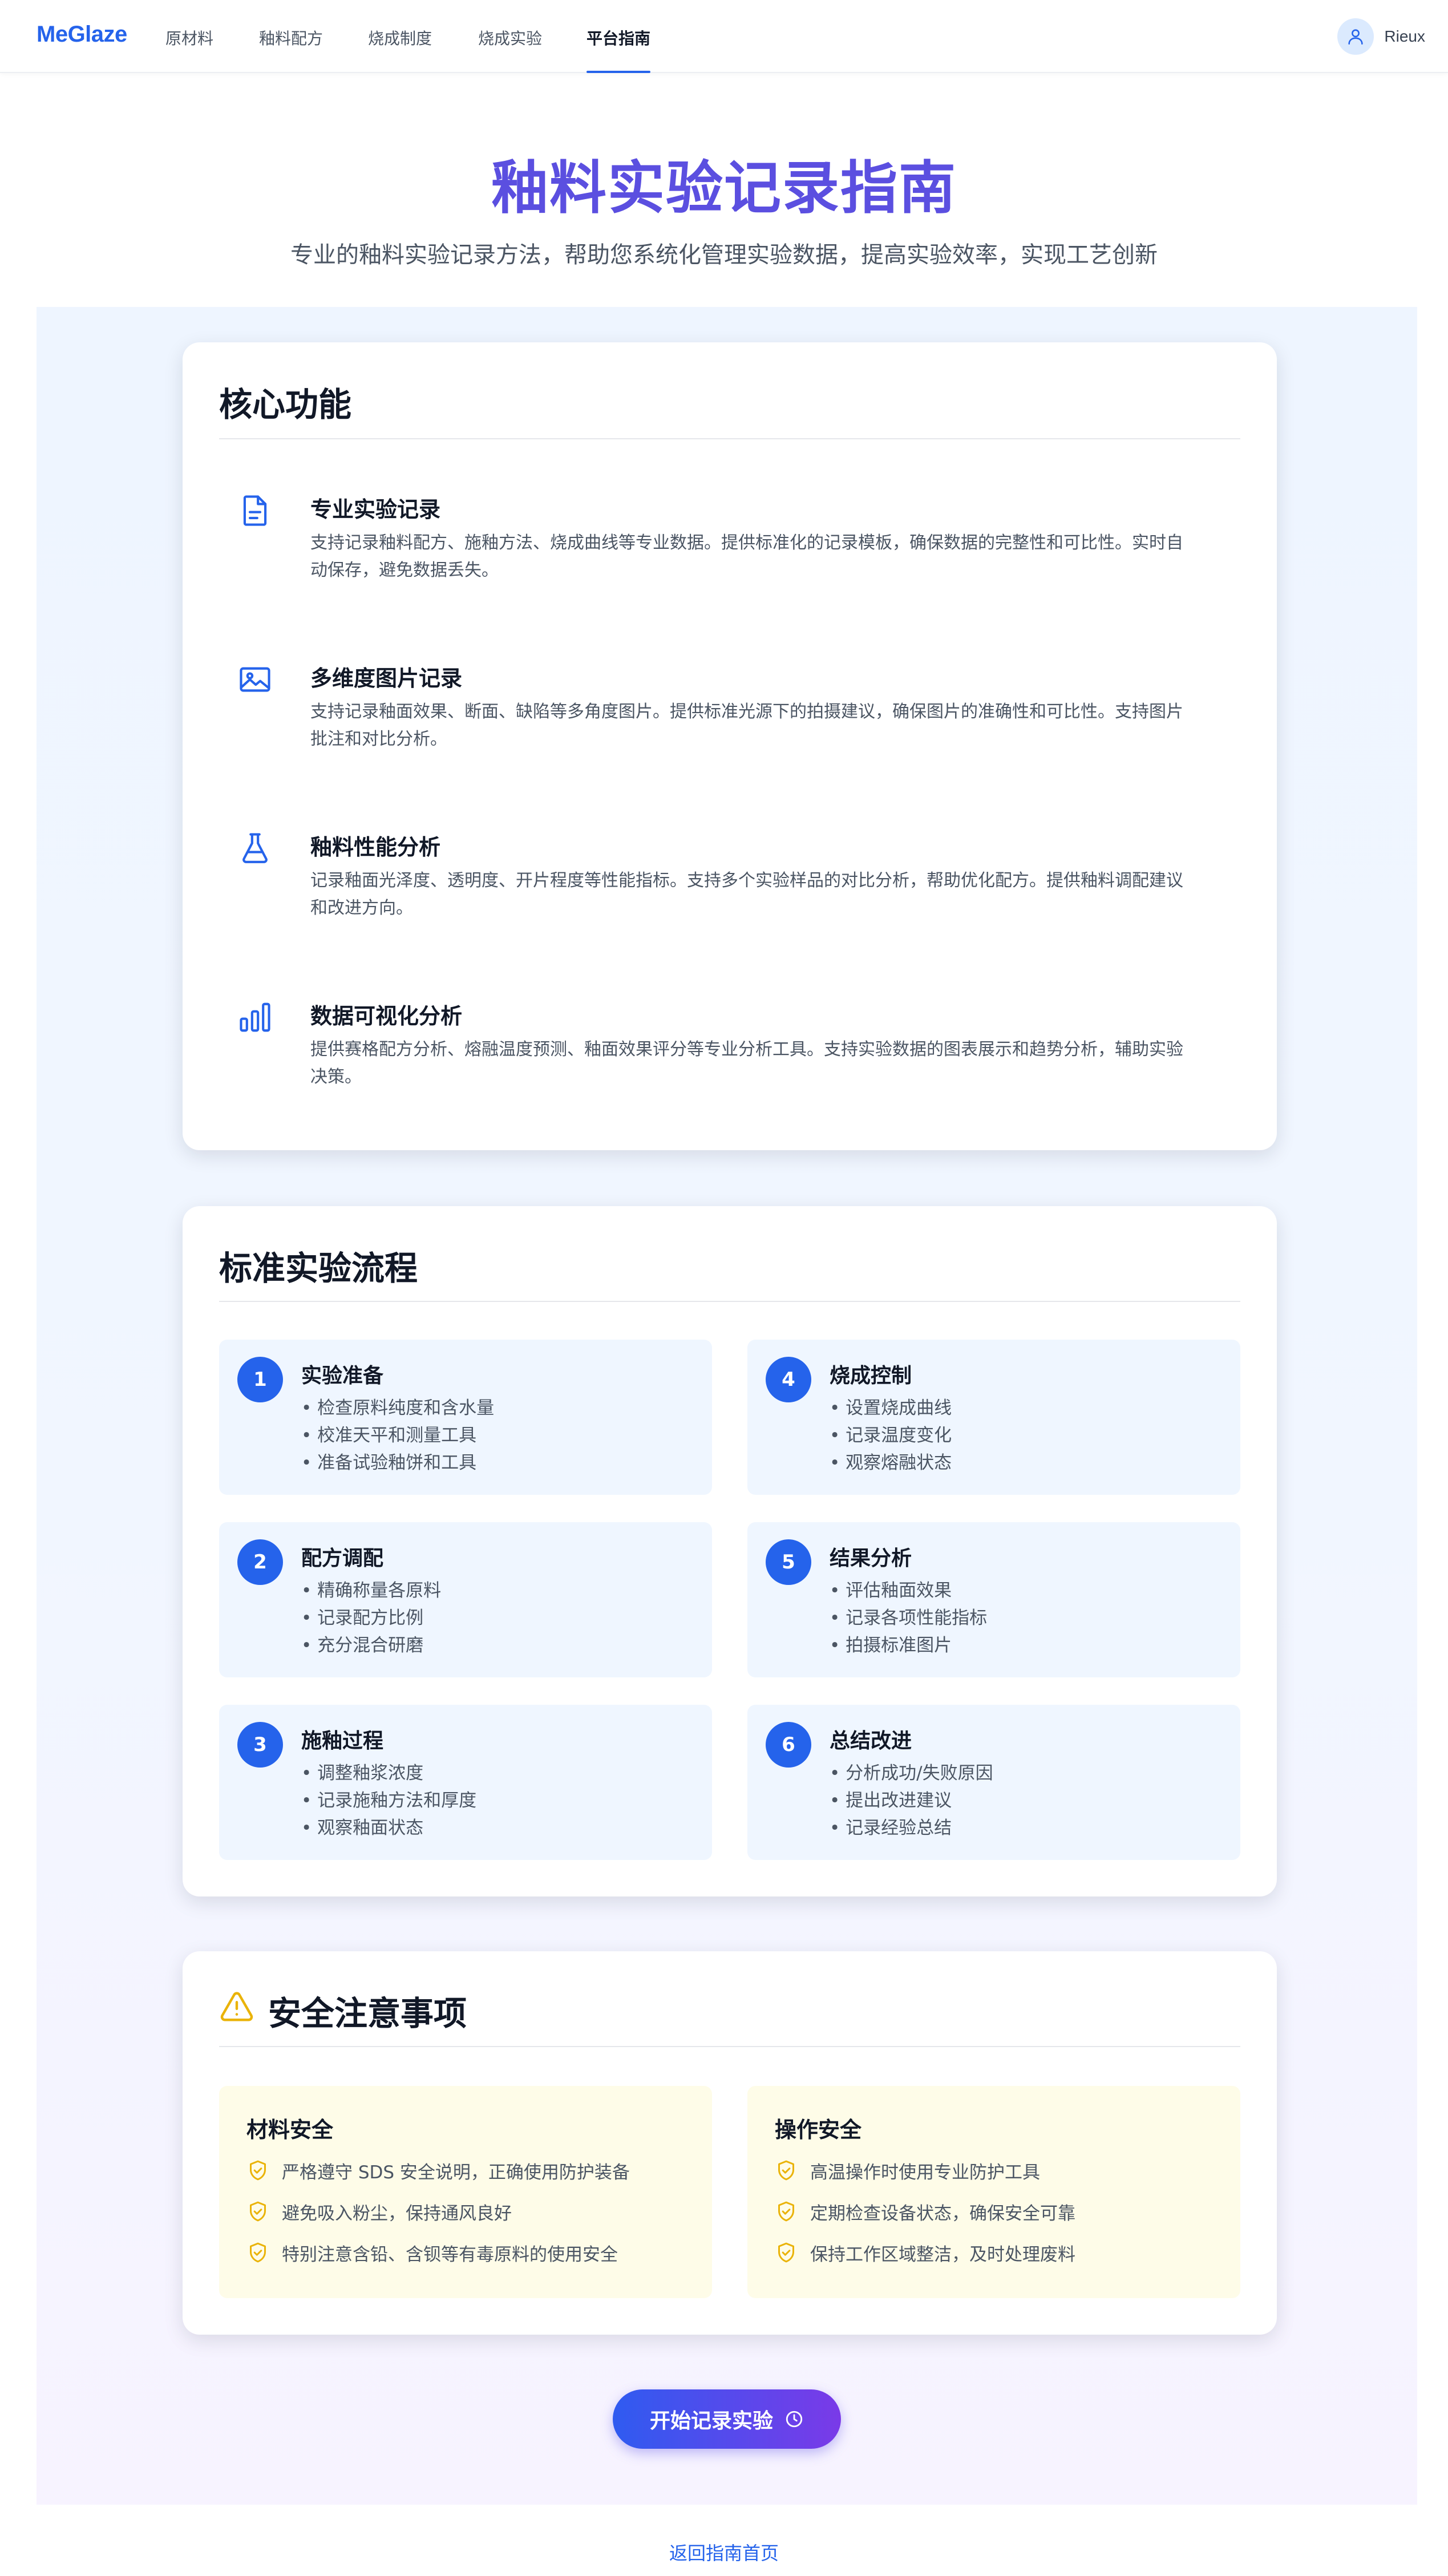  I want to click on back-to-guide-link: 返回指南首页, so click(724, 2552).